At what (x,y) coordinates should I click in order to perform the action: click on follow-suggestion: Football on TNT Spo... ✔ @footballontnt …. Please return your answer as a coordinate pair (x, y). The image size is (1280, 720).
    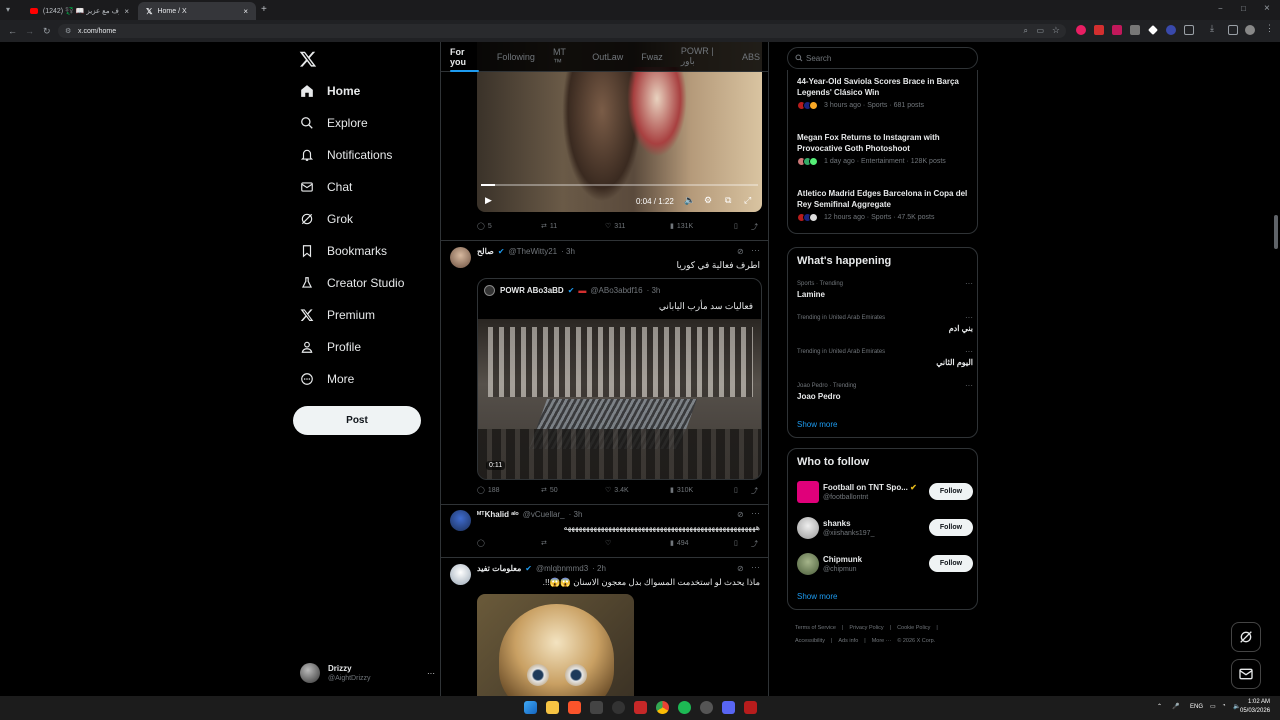
    Looking at the image, I should click on (885, 492).